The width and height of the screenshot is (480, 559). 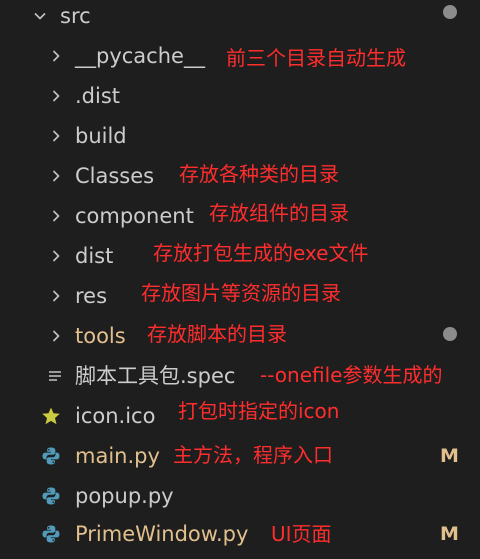 What do you see at coordinates (75, 16) in the screenshot?
I see `tree-item-label: src` at bounding box center [75, 16].